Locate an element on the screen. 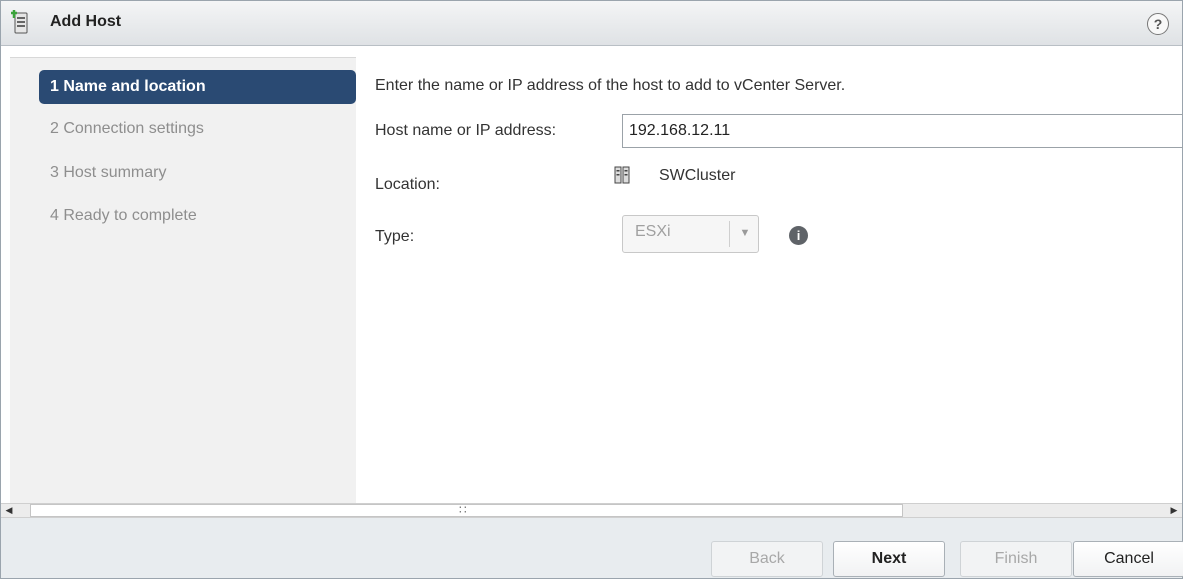 The width and height of the screenshot is (1183, 579). add-host-icon is located at coordinates (19, 22).